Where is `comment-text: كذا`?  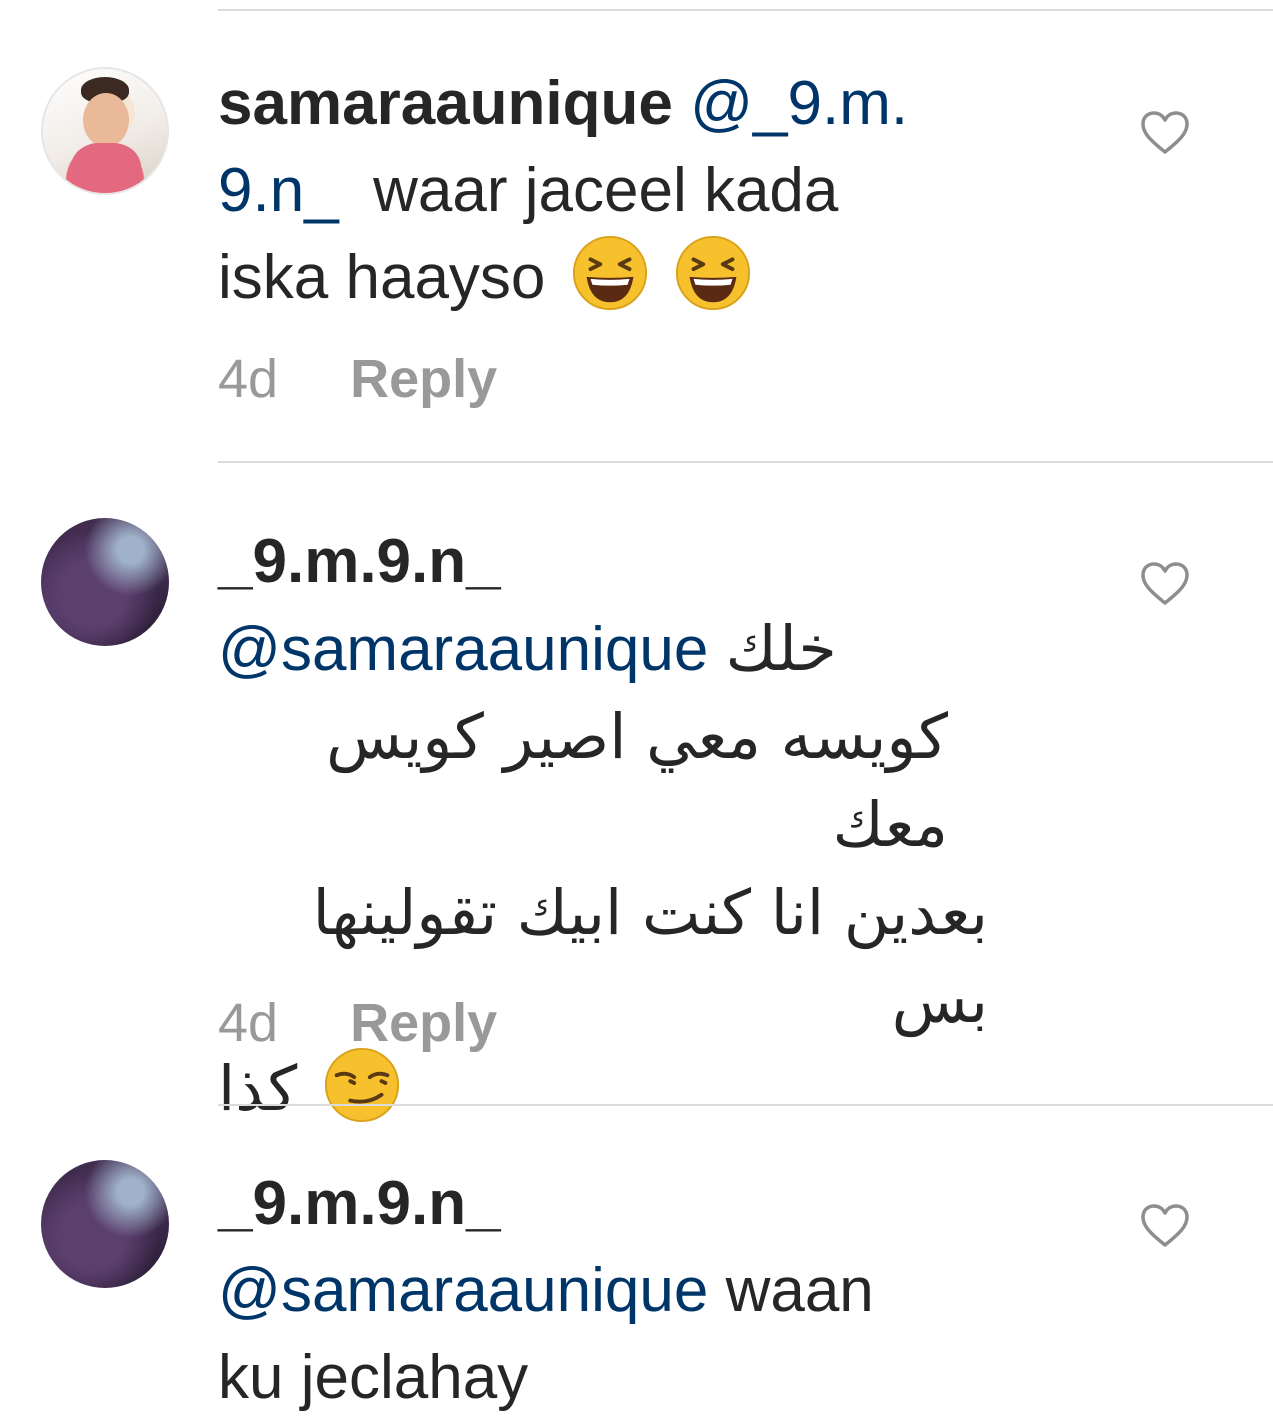 comment-text: كذا is located at coordinates (258, 1088).